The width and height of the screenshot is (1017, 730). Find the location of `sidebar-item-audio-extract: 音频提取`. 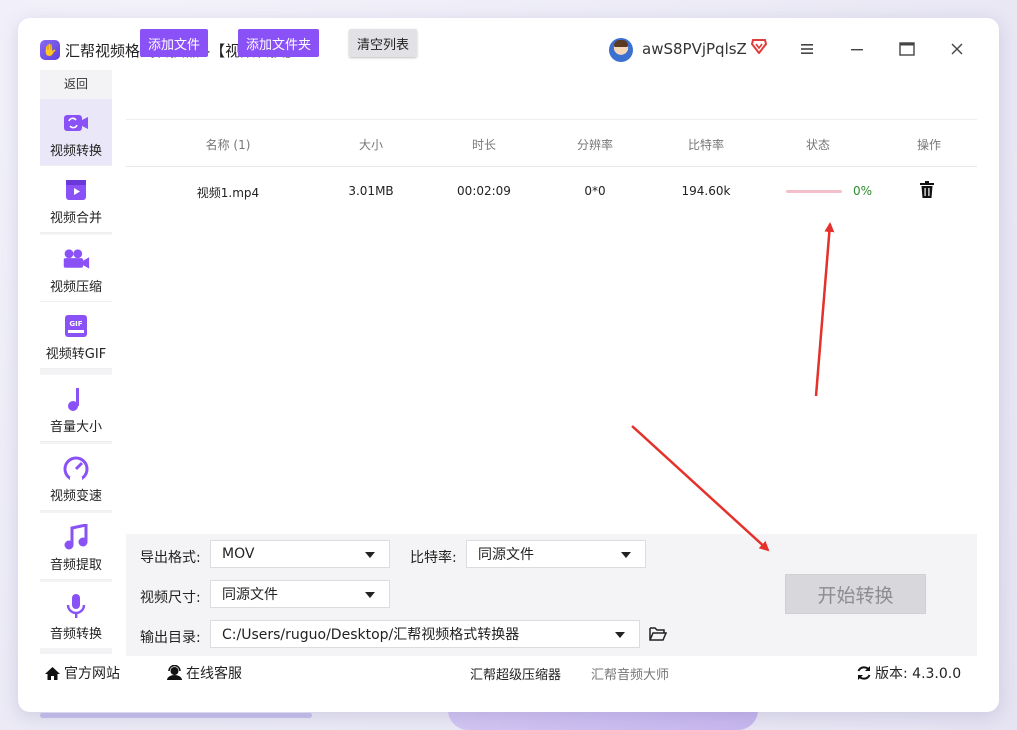

sidebar-item-audio-extract: 音频提取 is located at coordinates (76, 546).